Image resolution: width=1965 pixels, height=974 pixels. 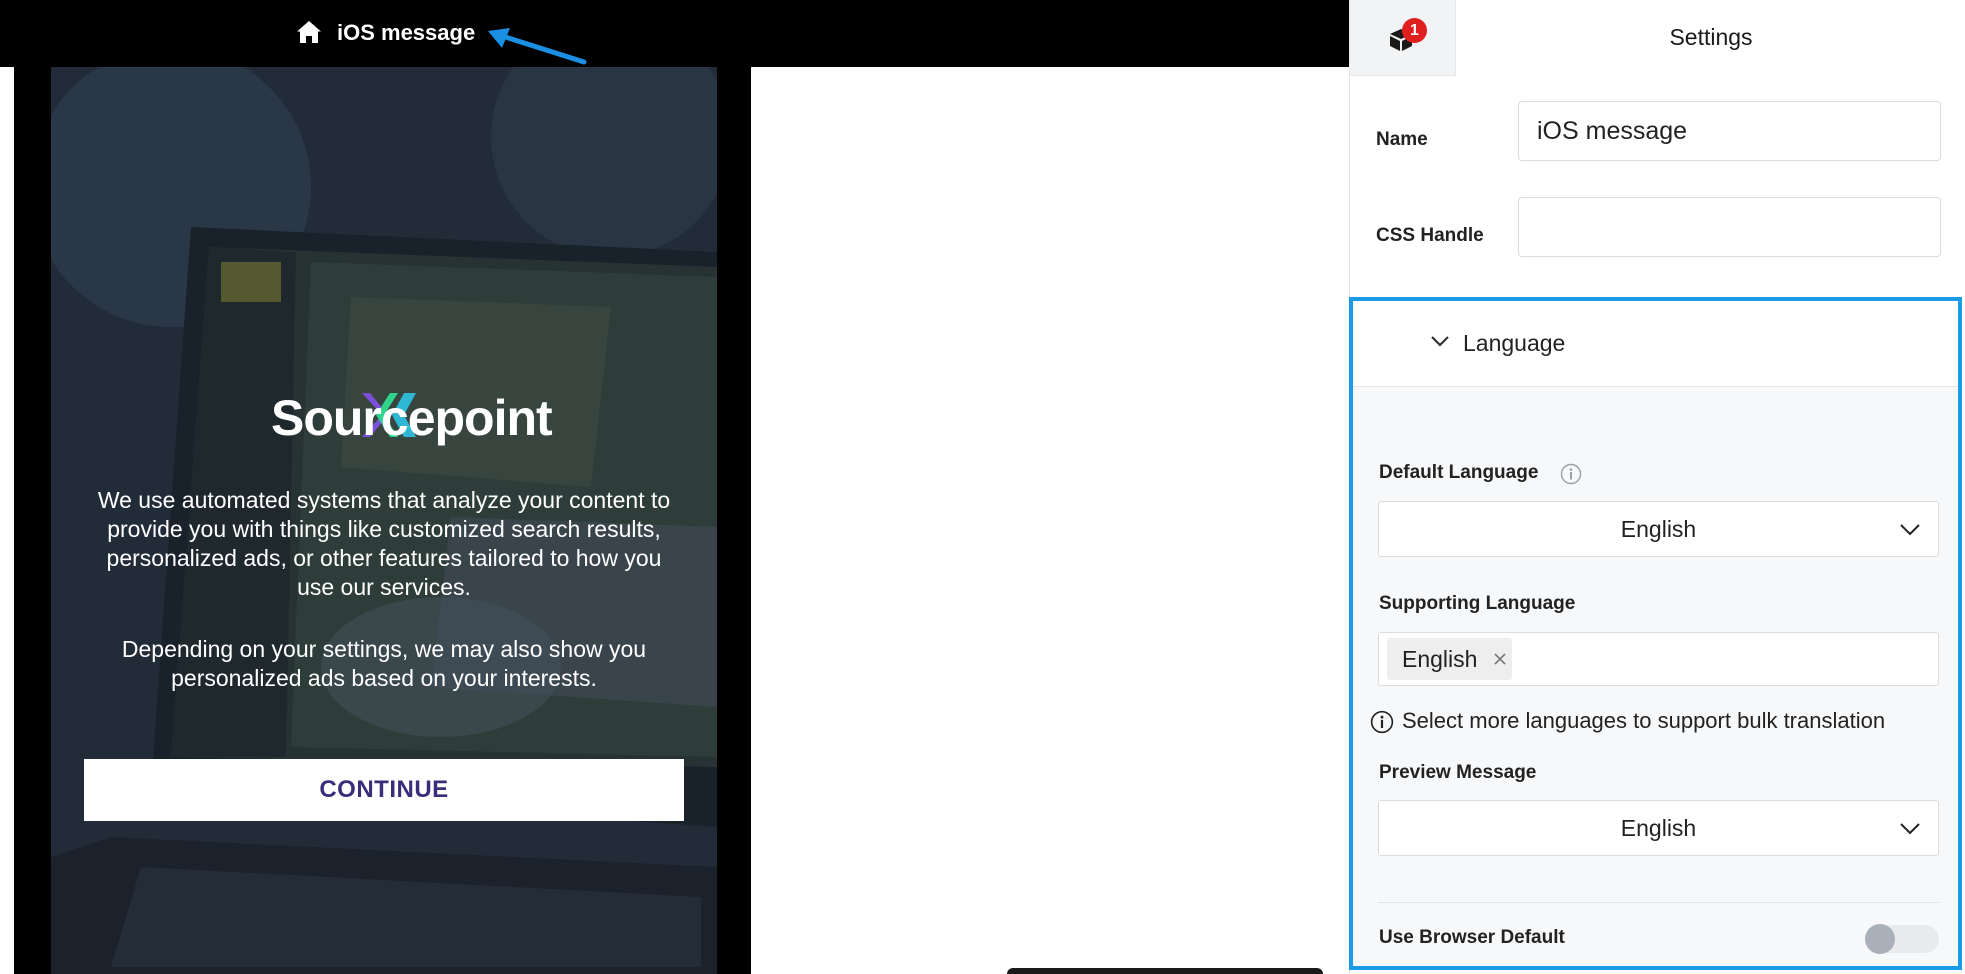 I want to click on default-language-select: English, so click(x=1658, y=529).